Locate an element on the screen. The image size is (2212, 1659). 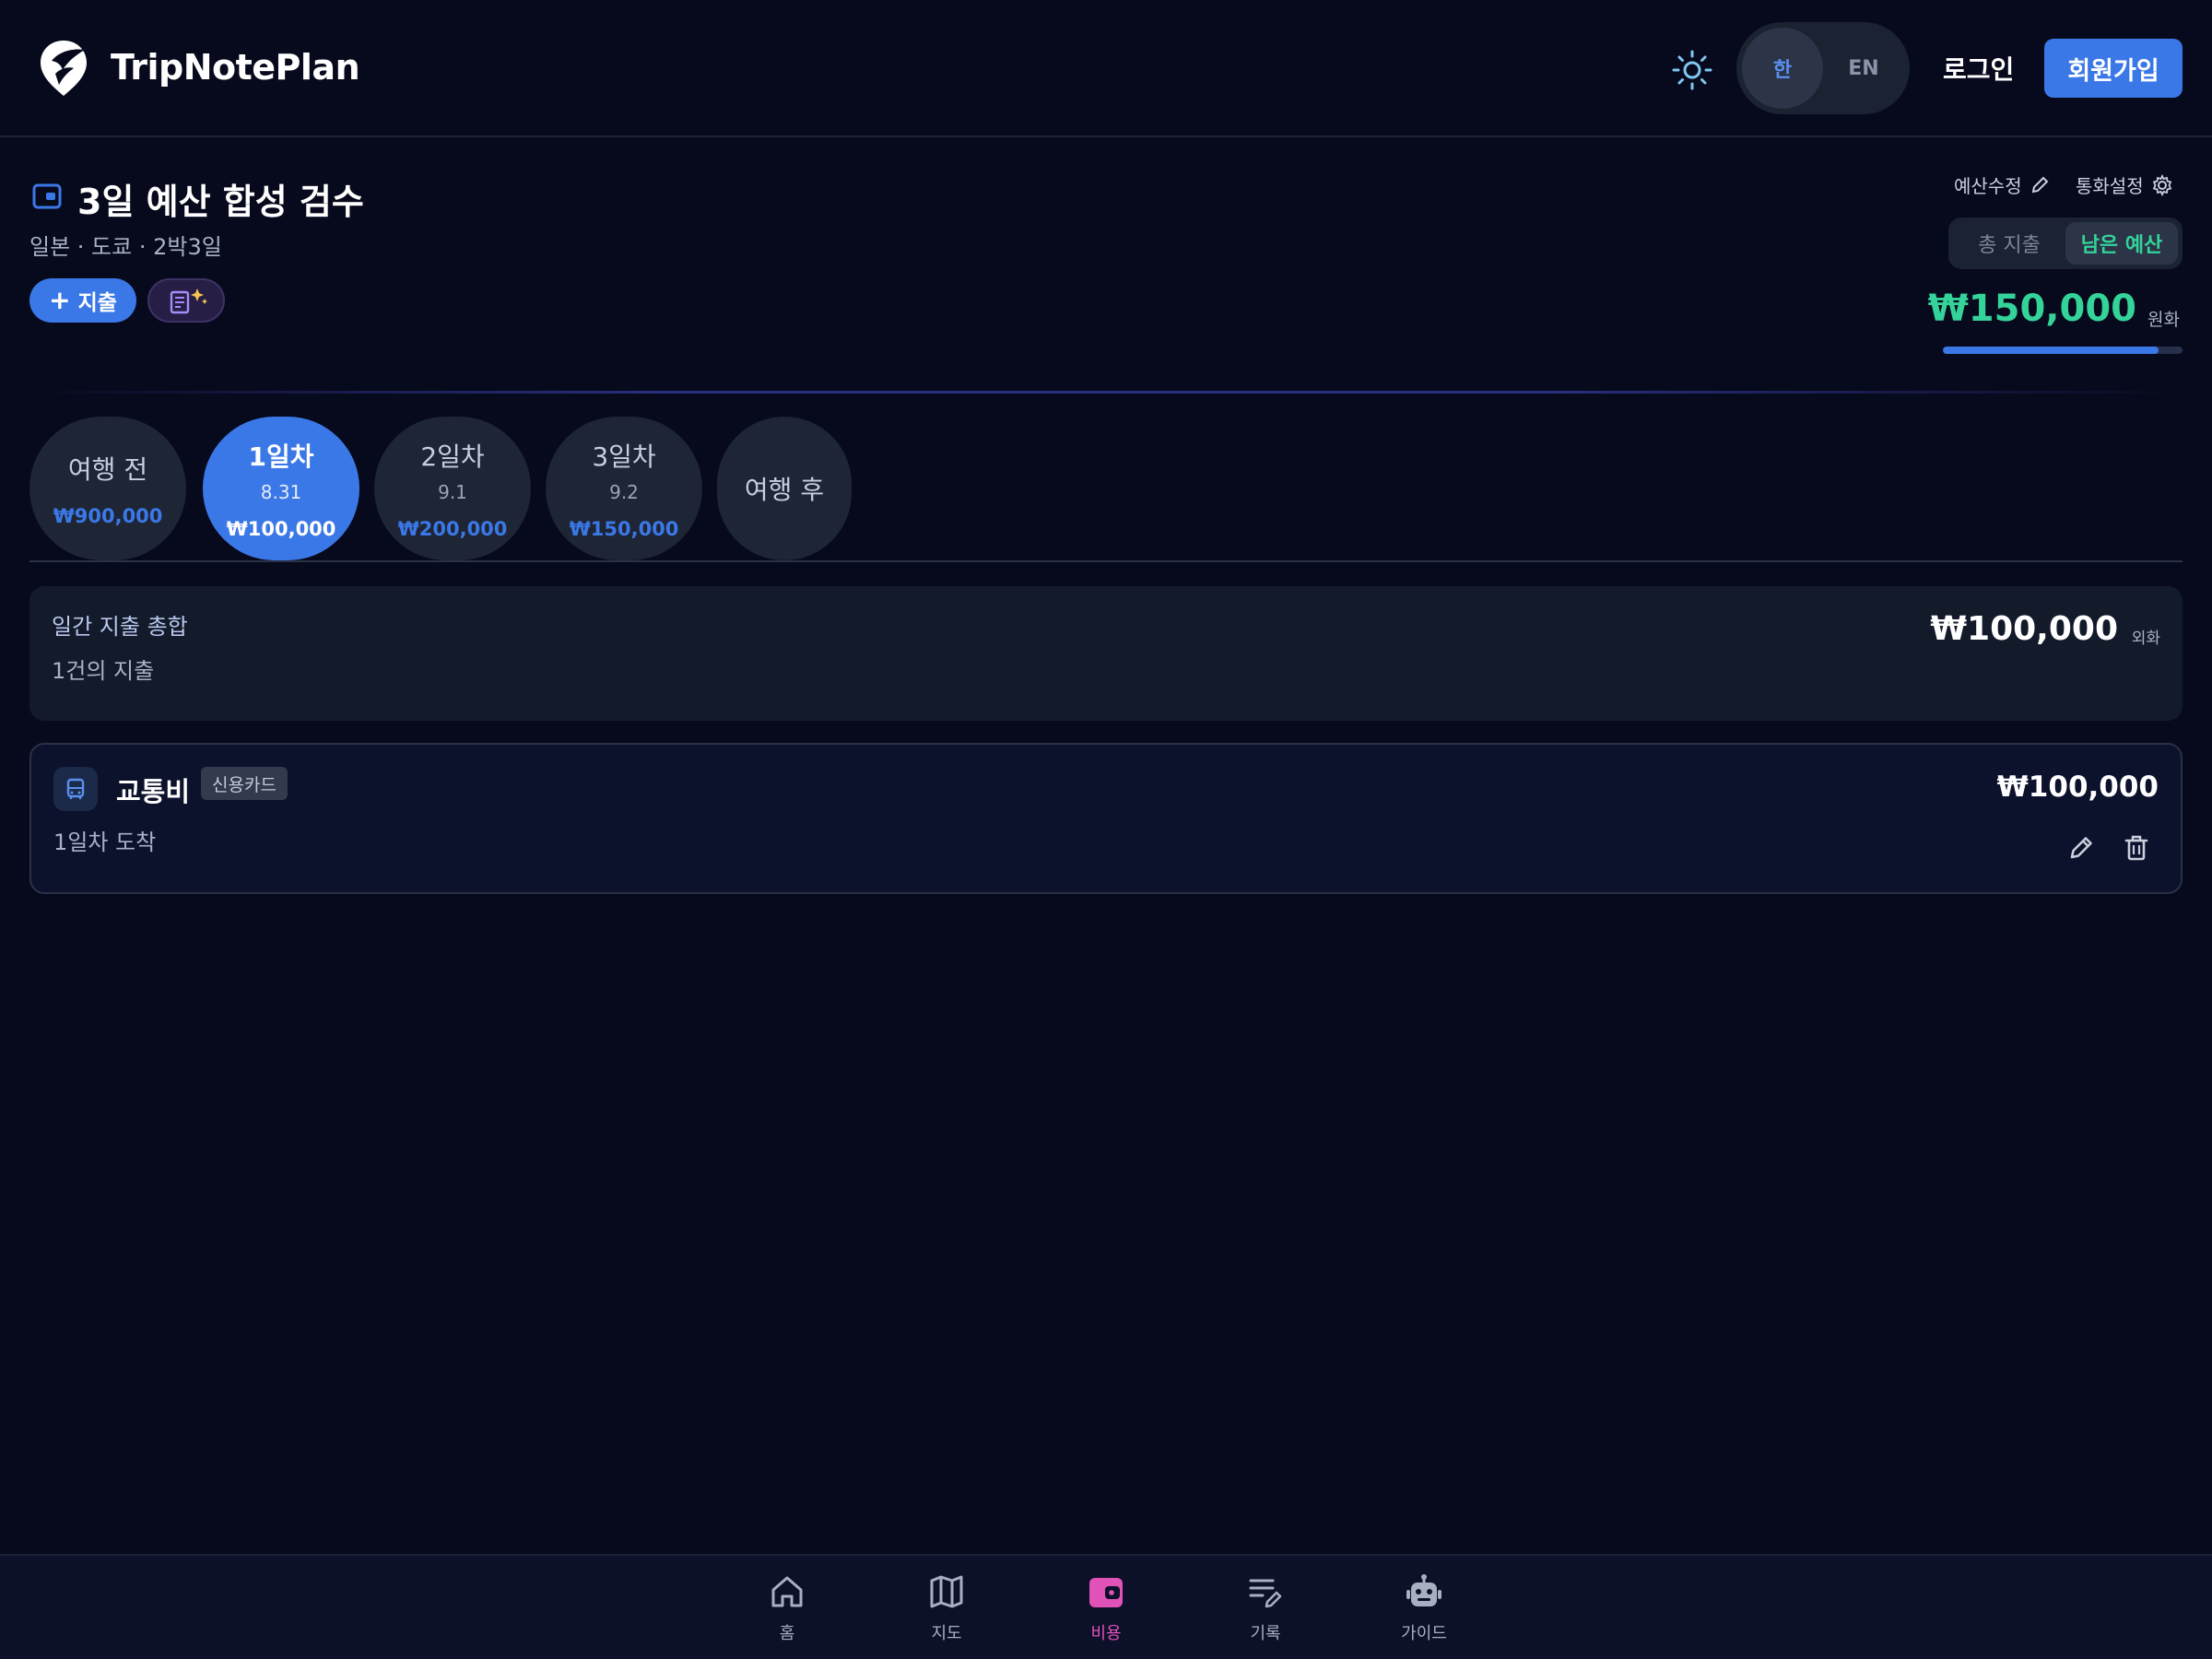
pencil-icon is located at coordinates (2040, 184).